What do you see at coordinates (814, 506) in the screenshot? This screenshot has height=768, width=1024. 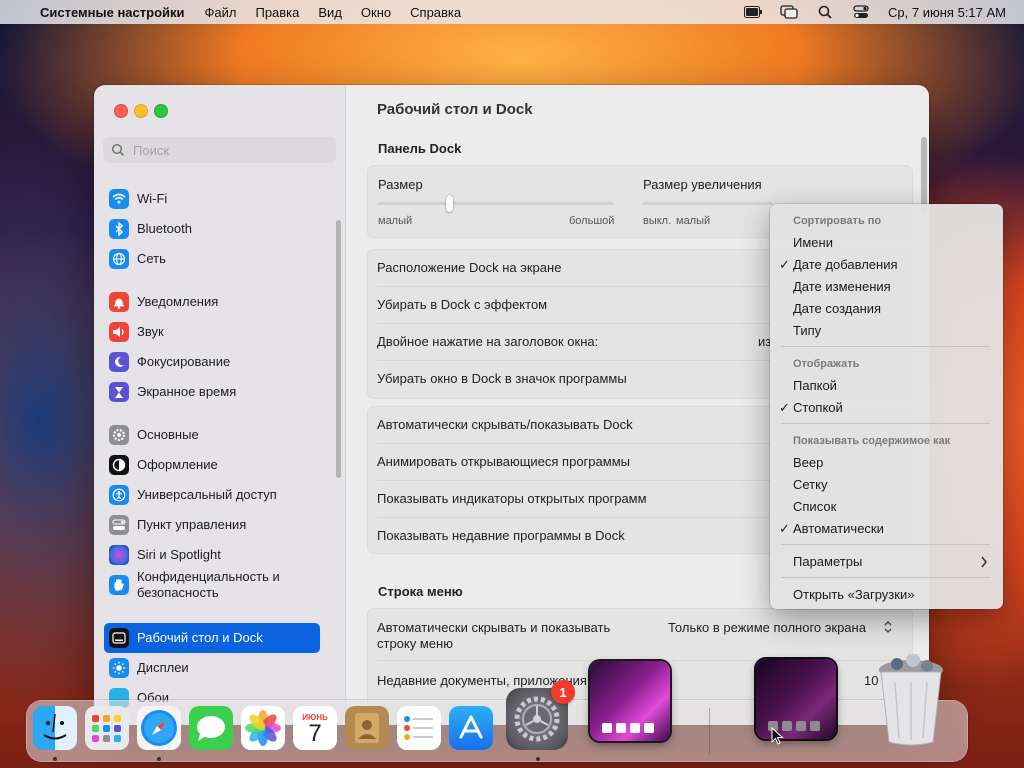 I see `menu-item-view-list: Список` at bounding box center [814, 506].